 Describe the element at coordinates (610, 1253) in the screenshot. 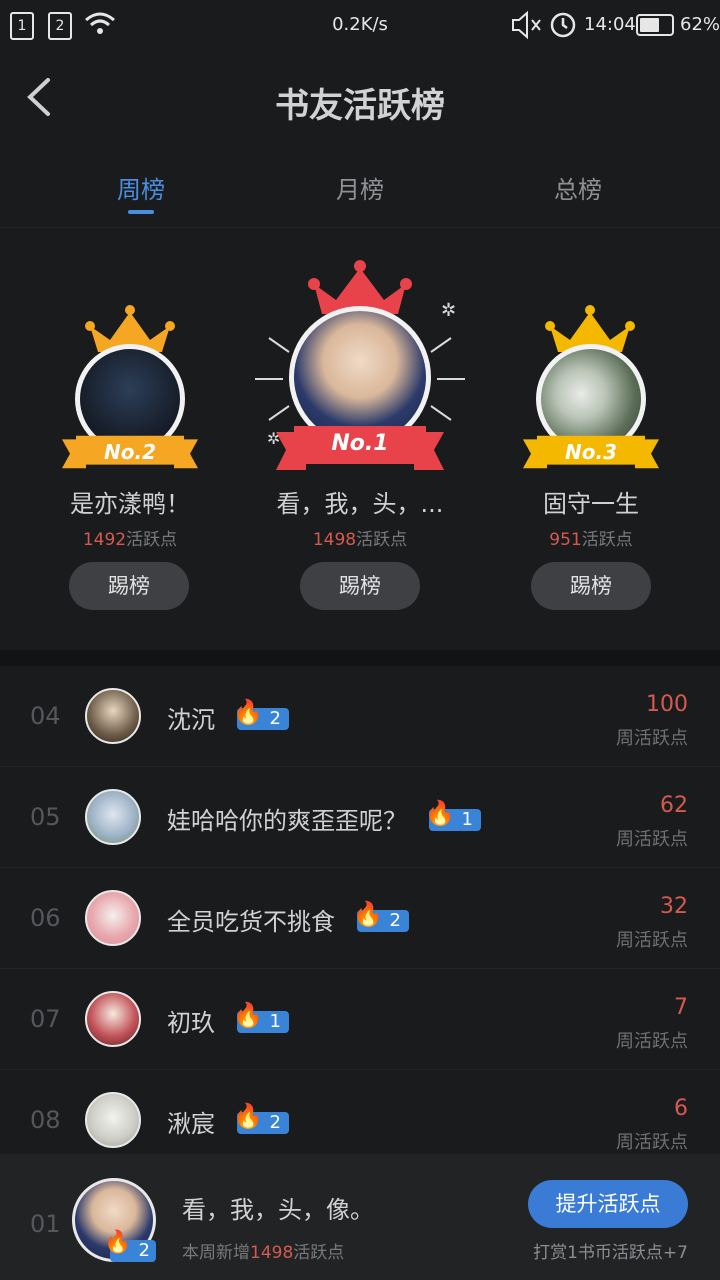

I see `tip-hint: 打赏1书币活跃点+7` at that location.